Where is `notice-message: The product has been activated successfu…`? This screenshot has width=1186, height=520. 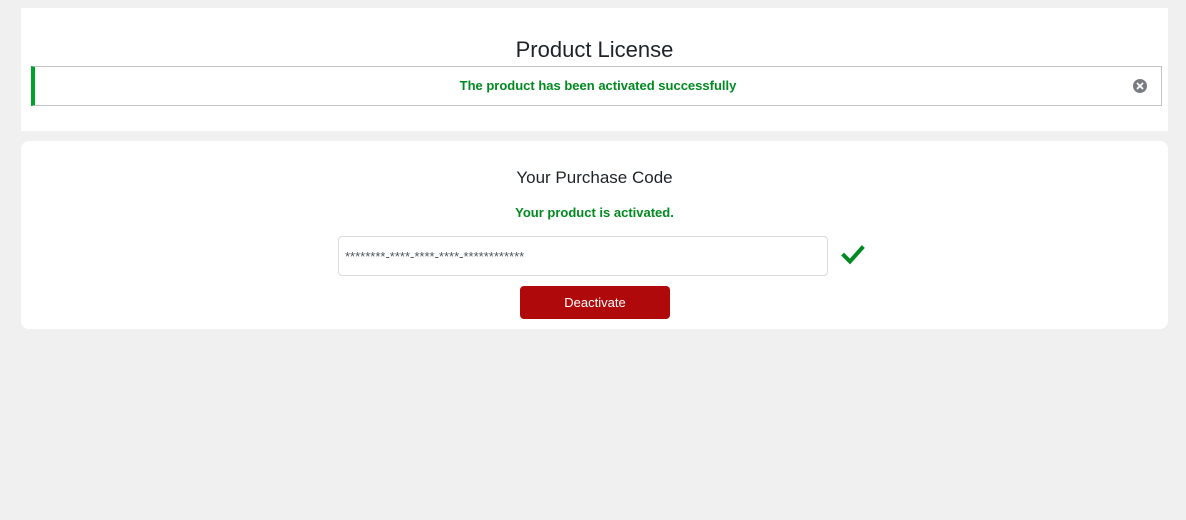
notice-message: The product has been activated successfu… is located at coordinates (598, 85).